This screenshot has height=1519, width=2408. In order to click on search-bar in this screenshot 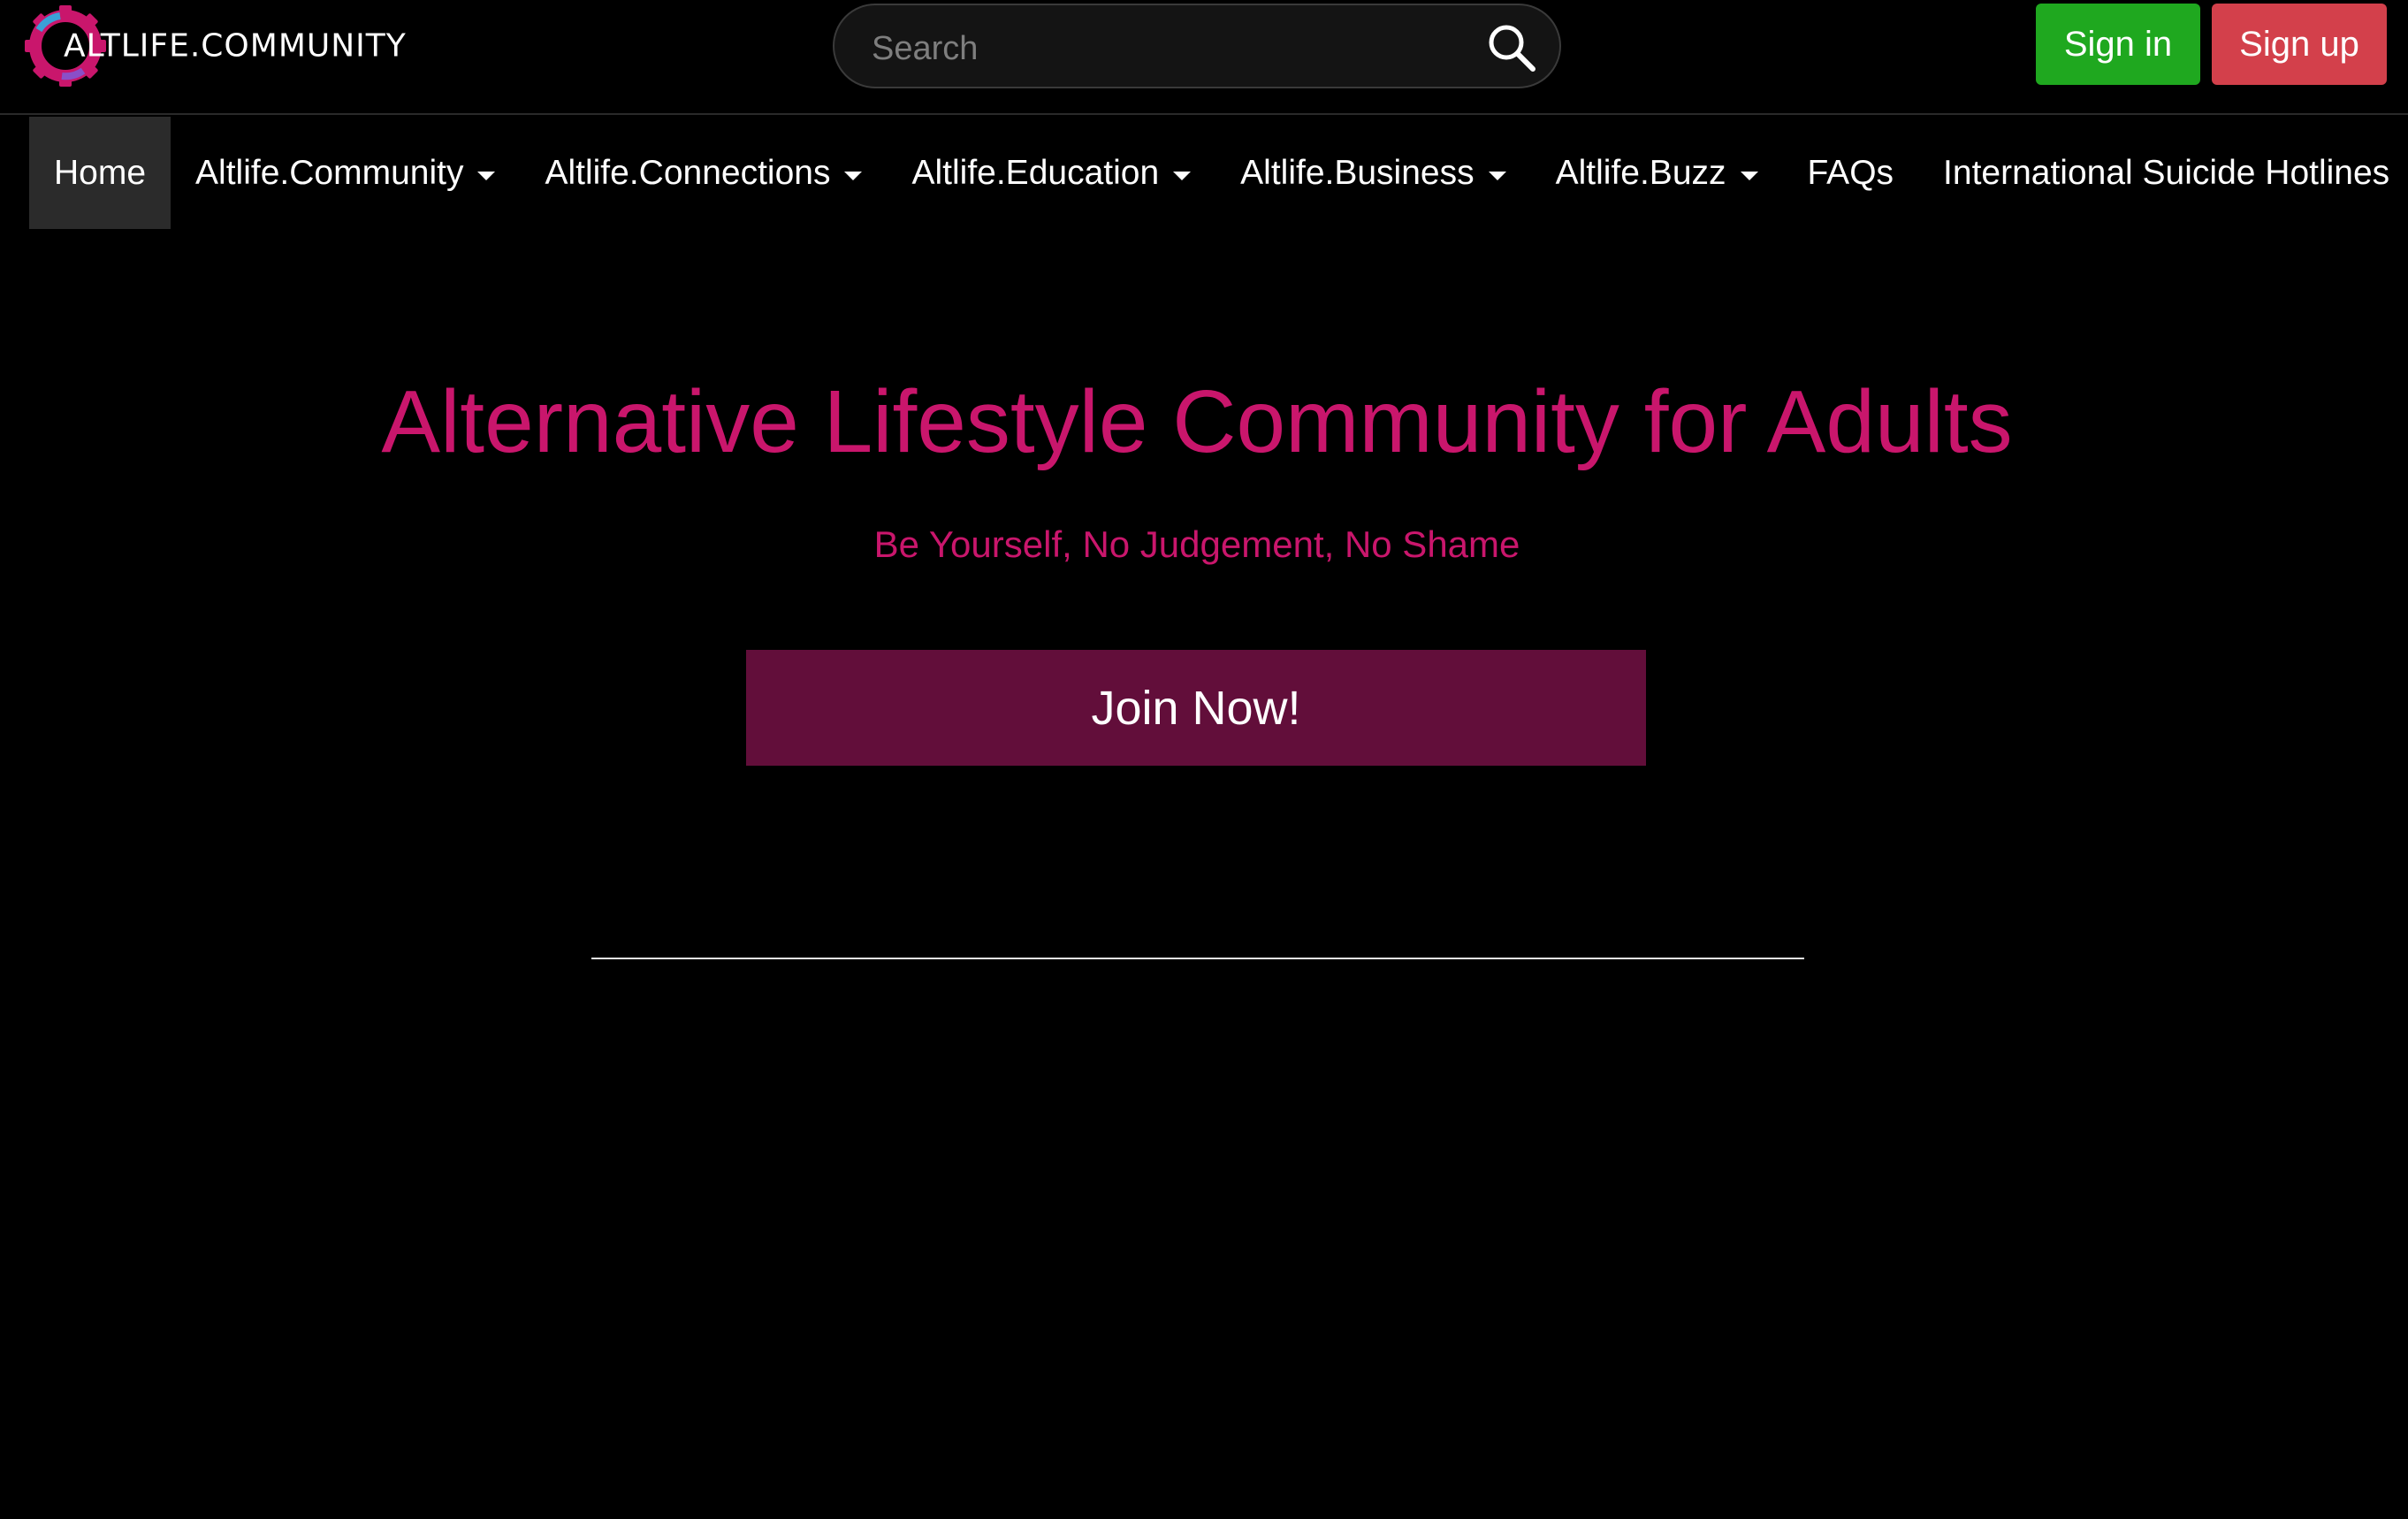, I will do `click(1197, 46)`.